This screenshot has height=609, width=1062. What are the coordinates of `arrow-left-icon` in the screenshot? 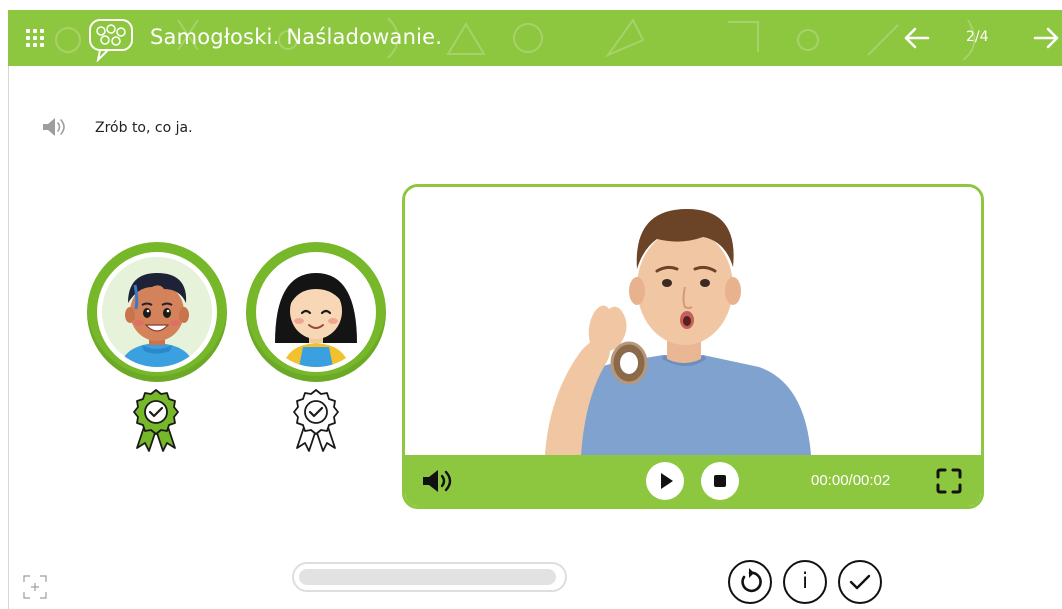 It's located at (916, 38).